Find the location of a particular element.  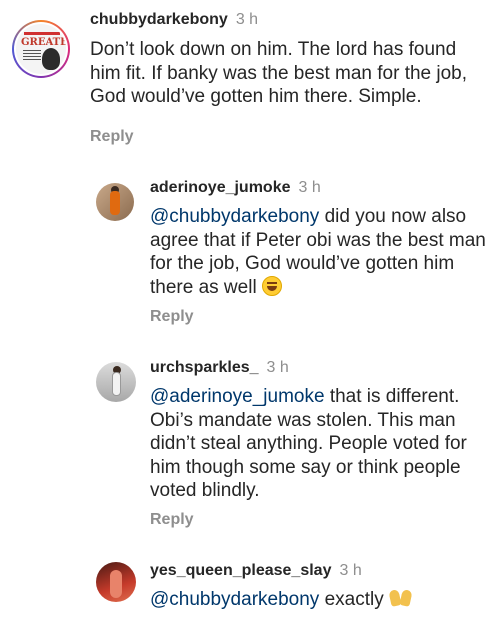

username-text: aderinoye_jumoke is located at coordinates (220, 187).